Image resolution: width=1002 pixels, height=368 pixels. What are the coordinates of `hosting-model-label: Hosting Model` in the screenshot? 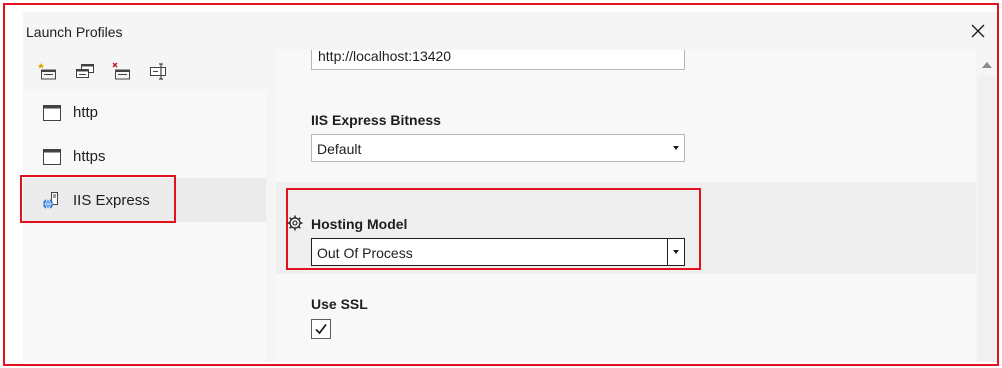 It's located at (359, 224).